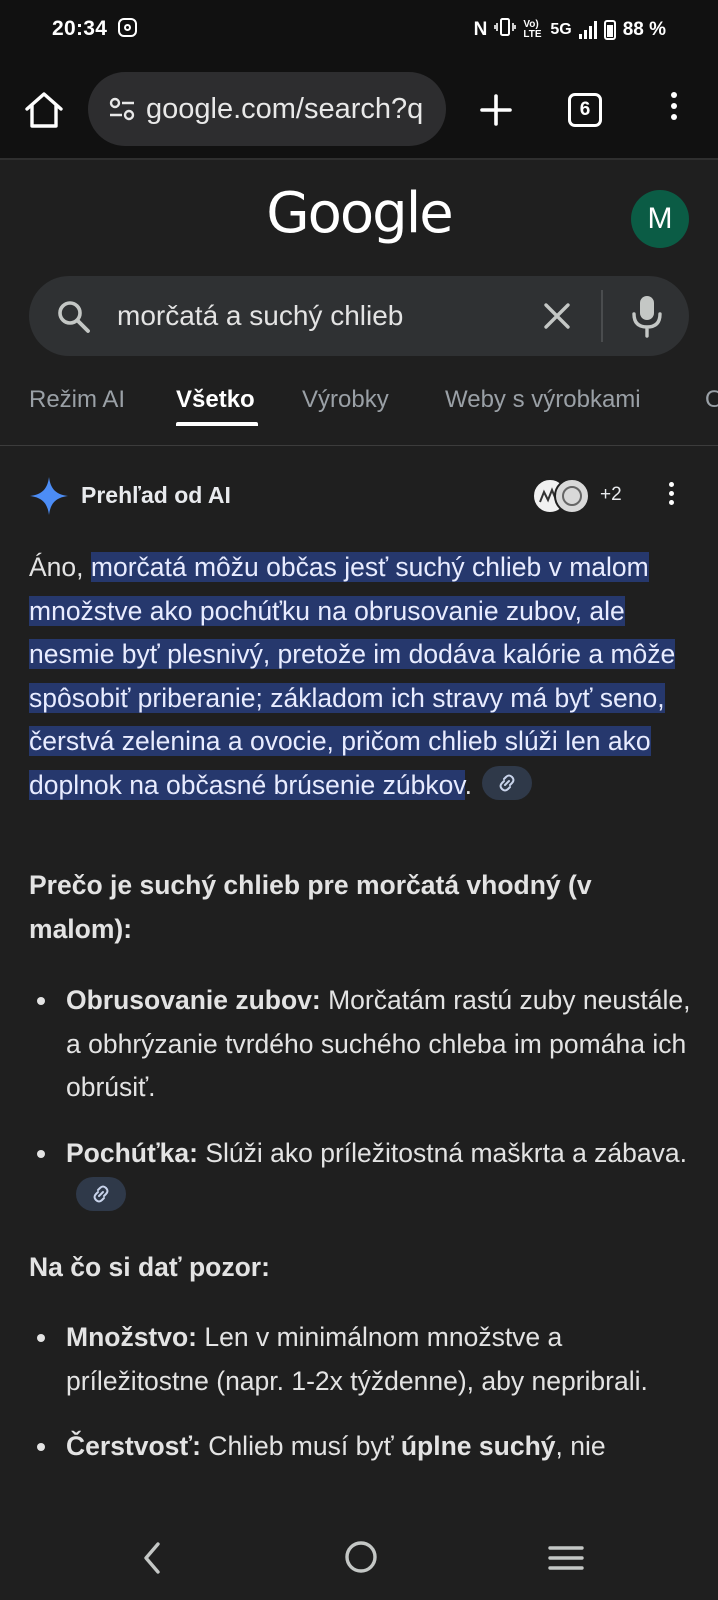 The image size is (718, 1600). Describe the element at coordinates (532, 29) in the screenshot. I see `volte-icon: Vo) LTE` at that location.